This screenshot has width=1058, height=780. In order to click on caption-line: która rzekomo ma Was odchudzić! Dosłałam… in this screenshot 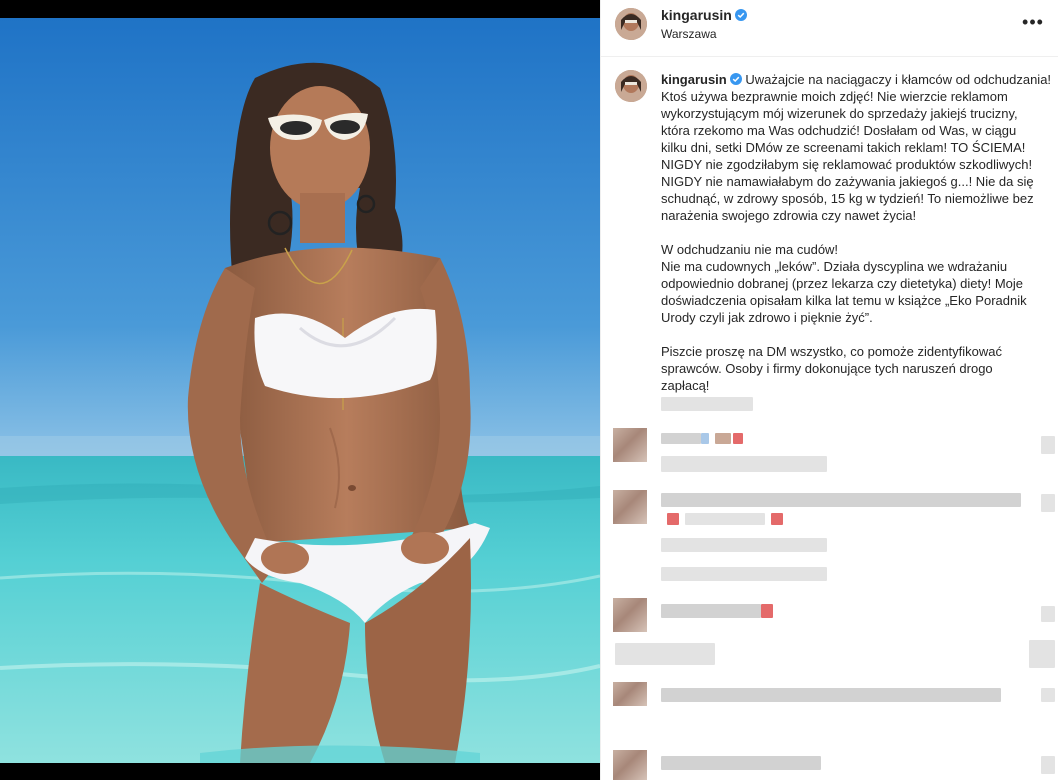, I will do `click(839, 130)`.